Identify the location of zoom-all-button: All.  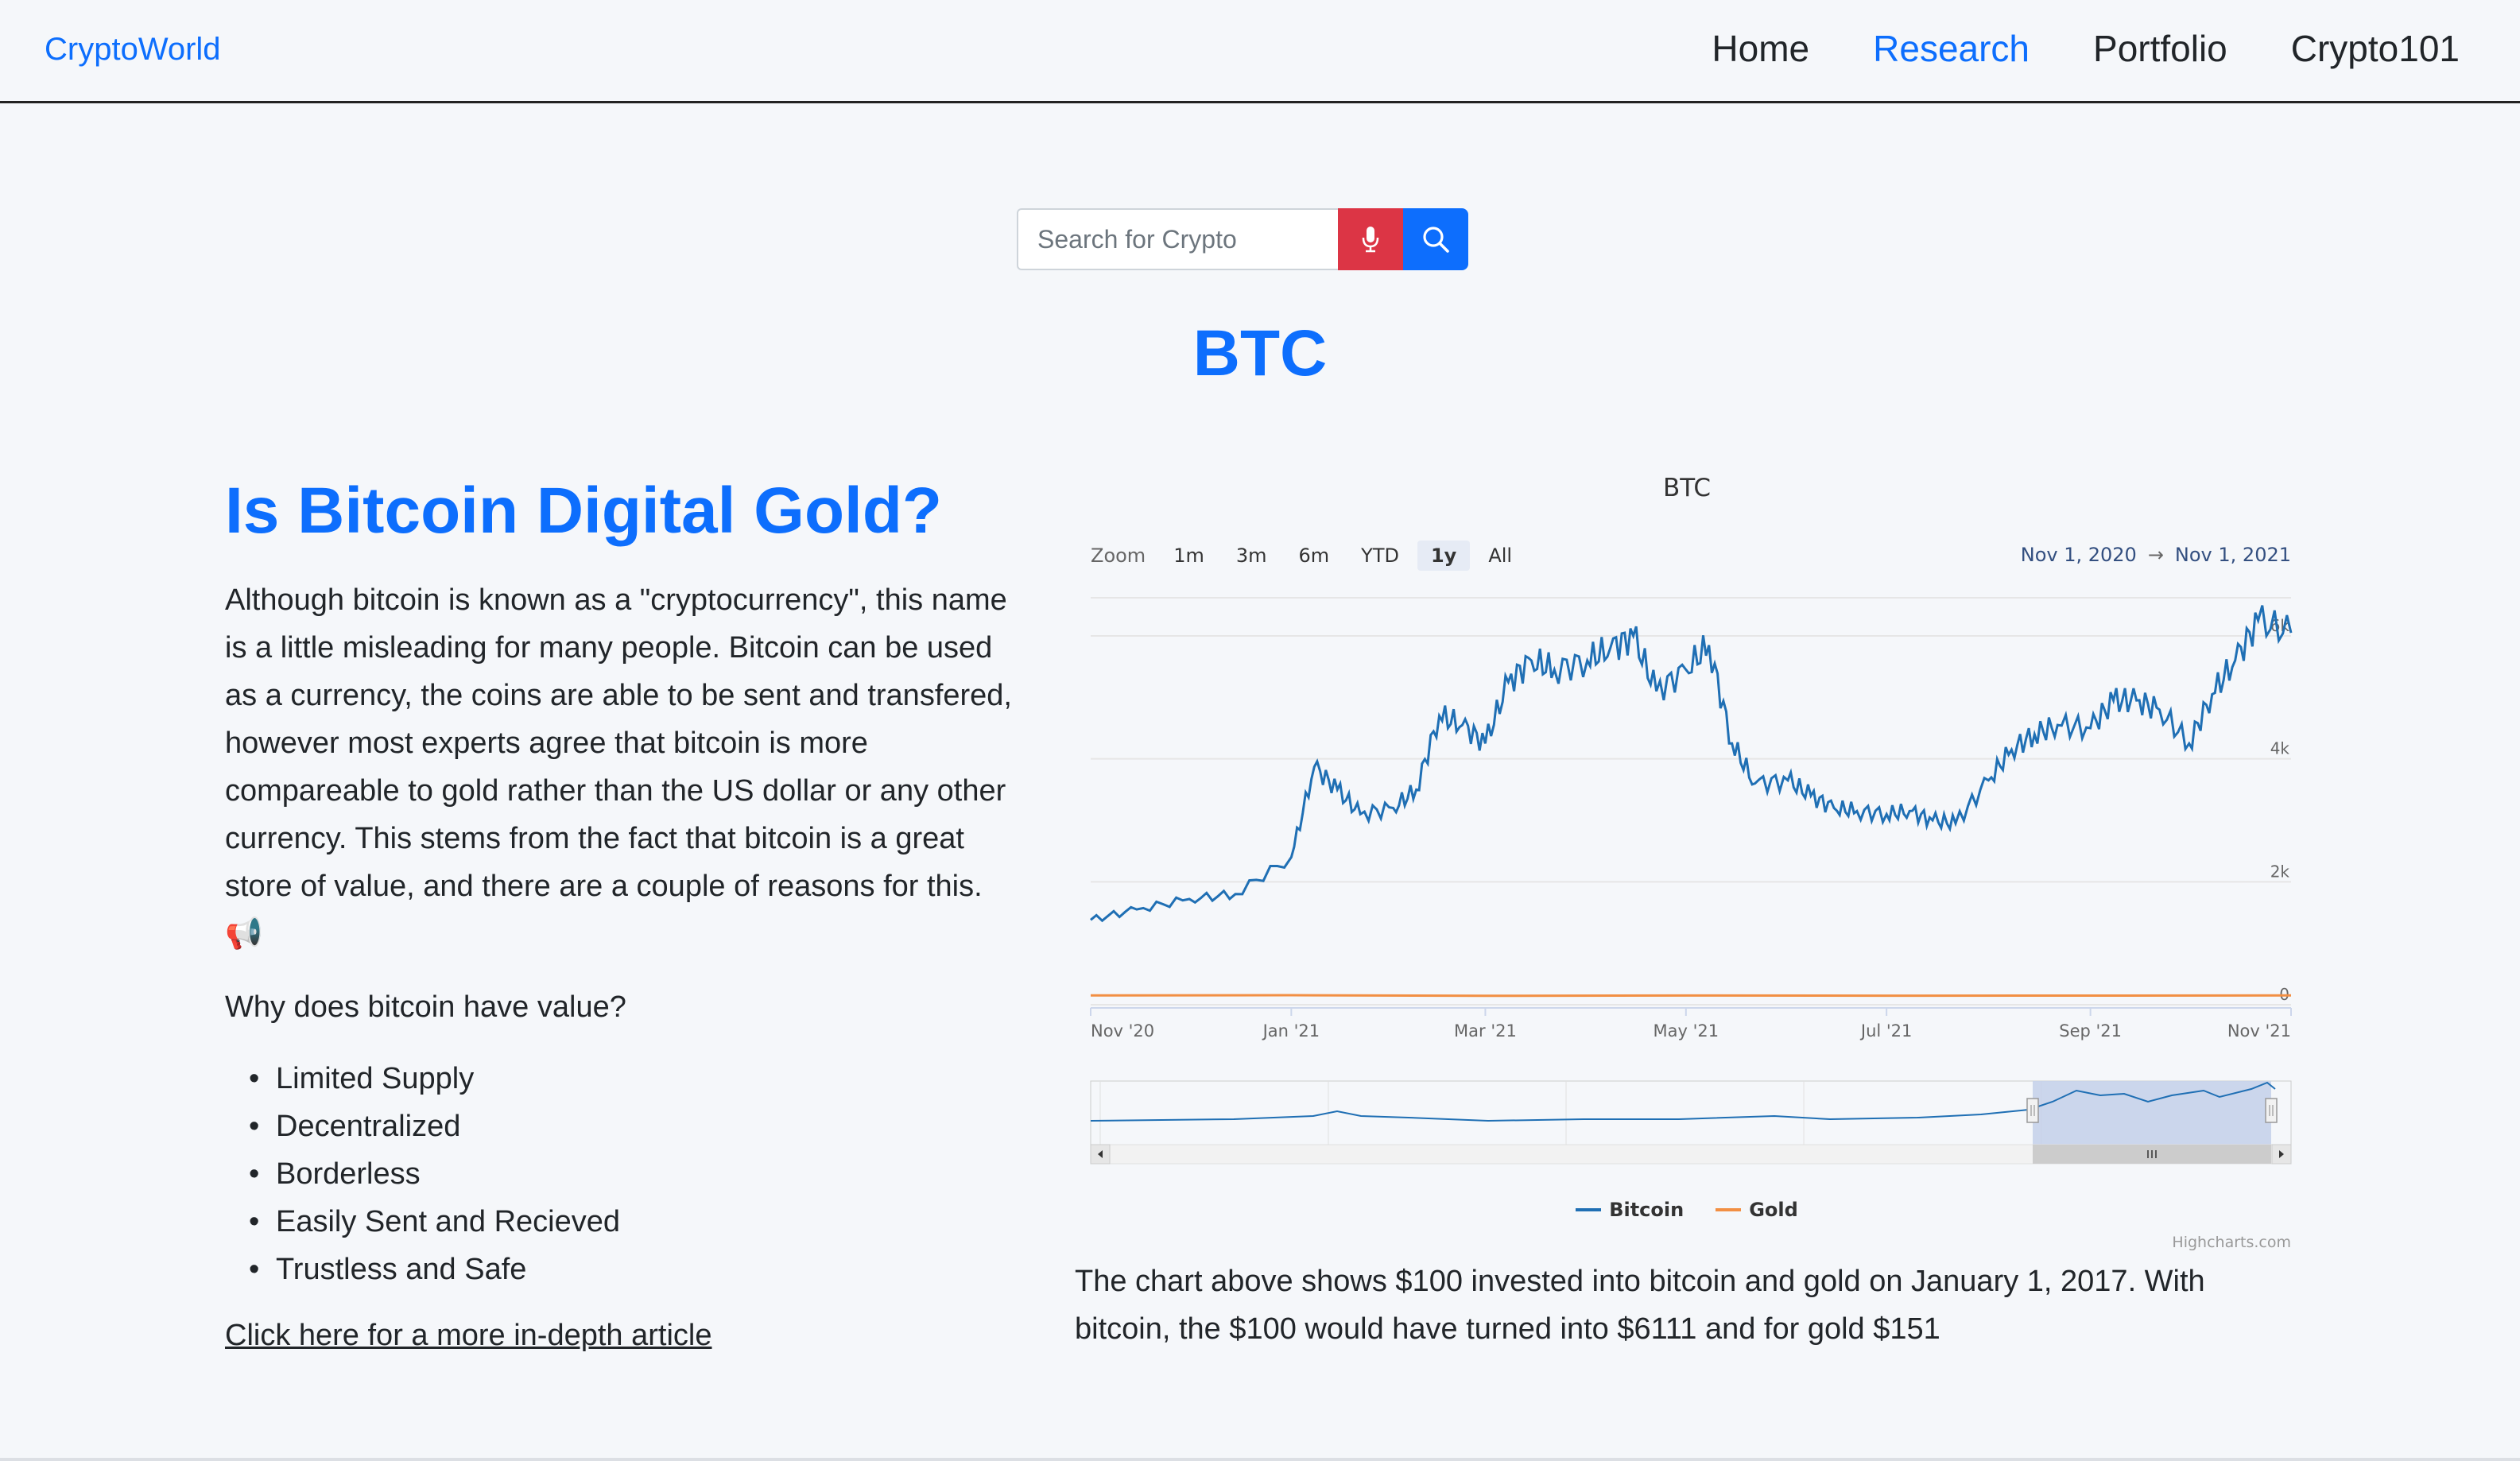
(1500, 556).